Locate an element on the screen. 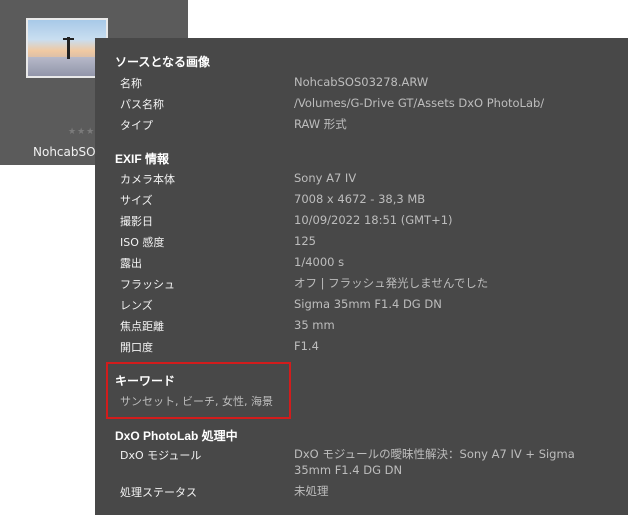  keywords-value: サンセット, ビーチ, 女性, 海景 is located at coordinates (196, 401).